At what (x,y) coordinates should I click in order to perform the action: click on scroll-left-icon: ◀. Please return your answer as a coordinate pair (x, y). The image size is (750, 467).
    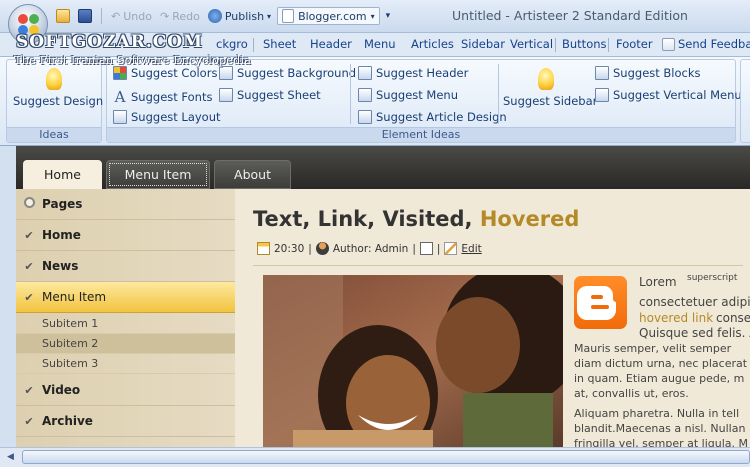
    Looking at the image, I should click on (10, 457).